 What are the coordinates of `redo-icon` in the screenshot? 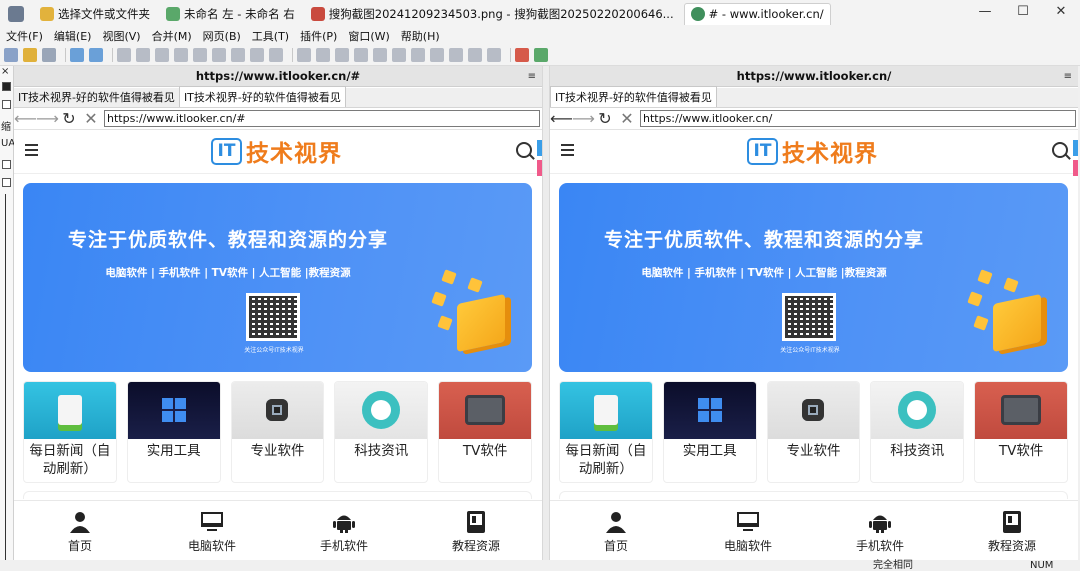 It's located at (96, 55).